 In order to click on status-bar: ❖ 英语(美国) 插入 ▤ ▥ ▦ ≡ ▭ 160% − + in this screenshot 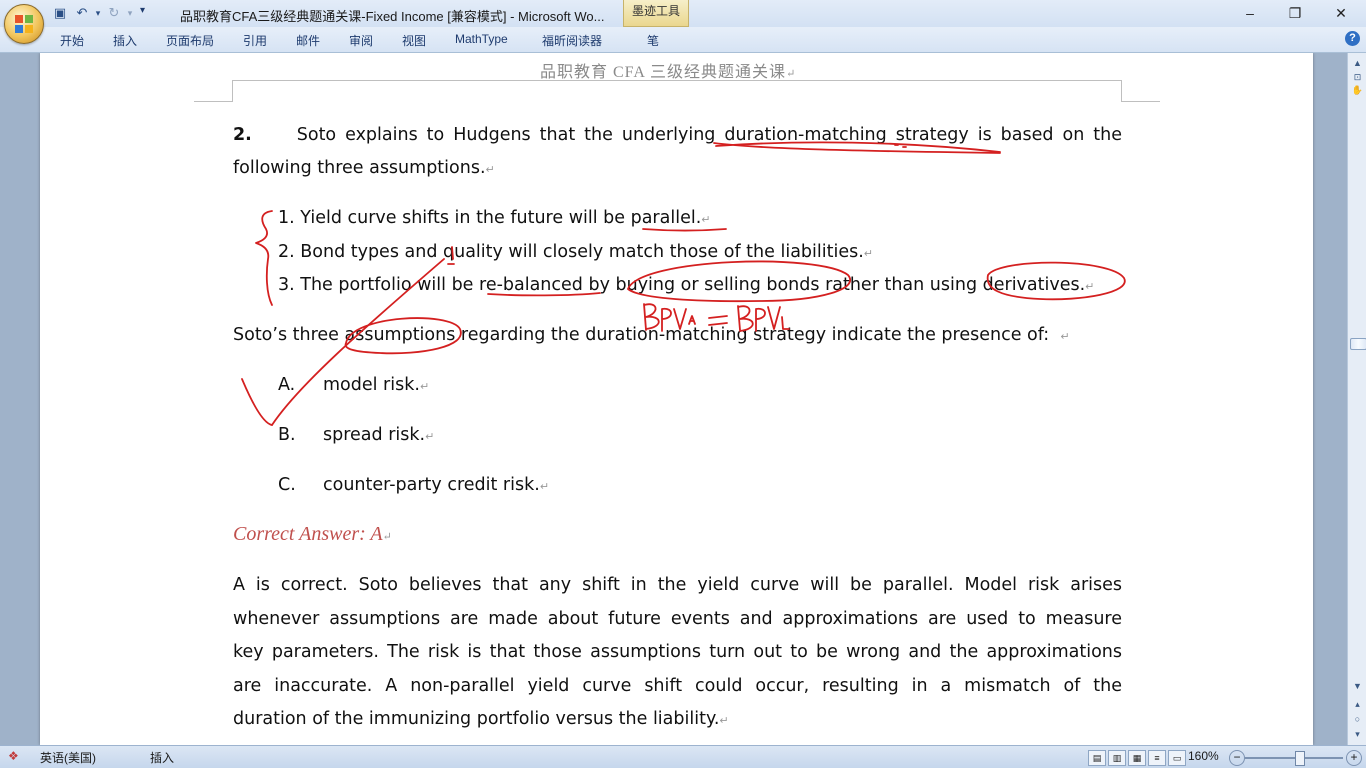, I will do `click(683, 756)`.